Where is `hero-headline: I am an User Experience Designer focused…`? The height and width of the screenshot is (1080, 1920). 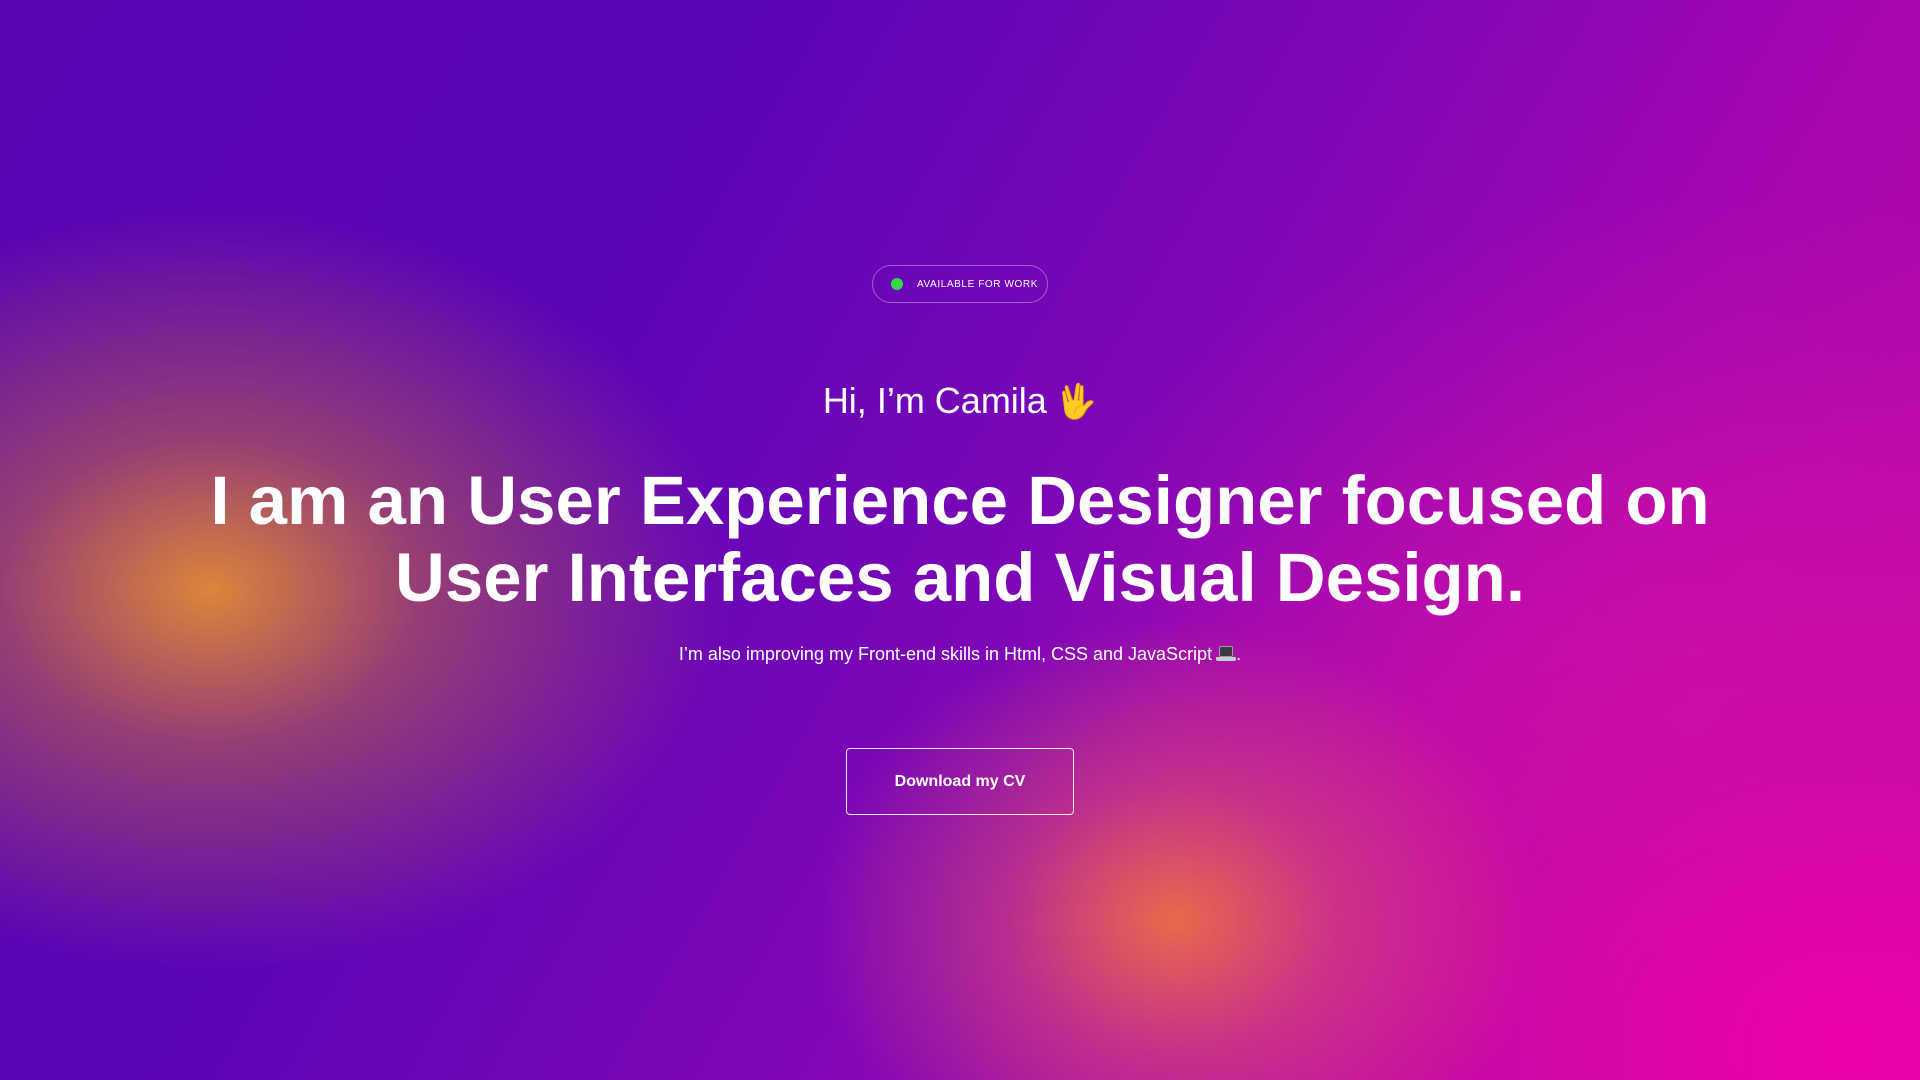 hero-headline: I am an User Experience Designer focused… is located at coordinates (960, 539).